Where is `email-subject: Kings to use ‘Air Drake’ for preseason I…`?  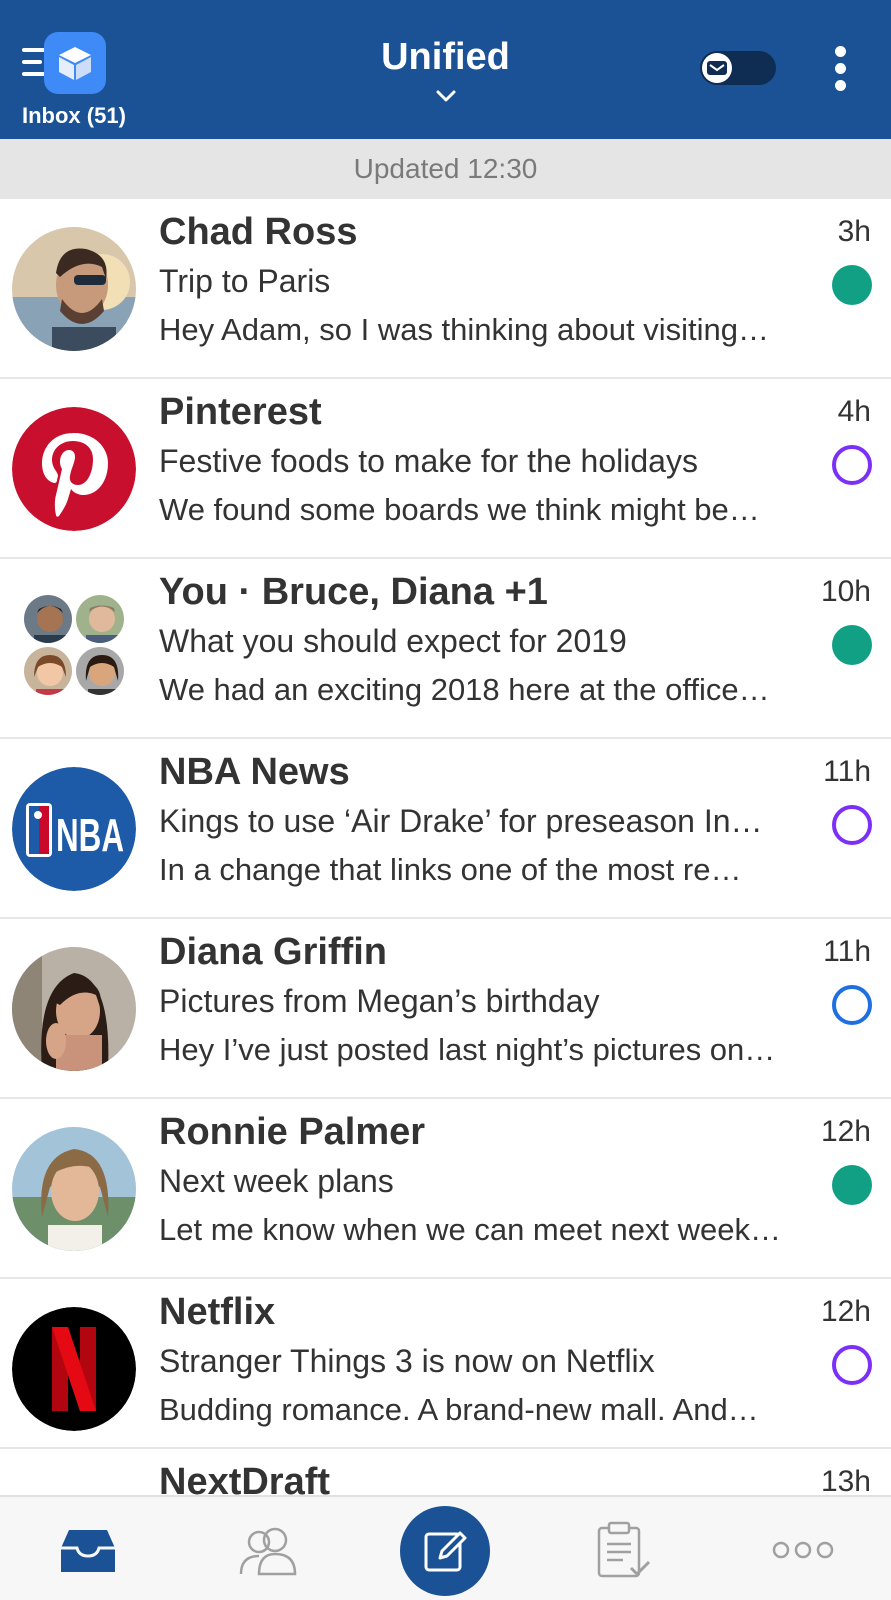
email-subject: Kings to use ‘Air Drake’ for preseason I… is located at coordinates (461, 821).